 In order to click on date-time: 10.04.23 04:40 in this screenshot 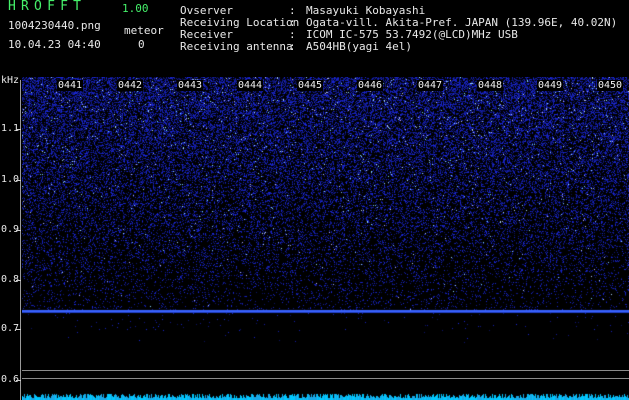, I will do `click(54, 44)`.